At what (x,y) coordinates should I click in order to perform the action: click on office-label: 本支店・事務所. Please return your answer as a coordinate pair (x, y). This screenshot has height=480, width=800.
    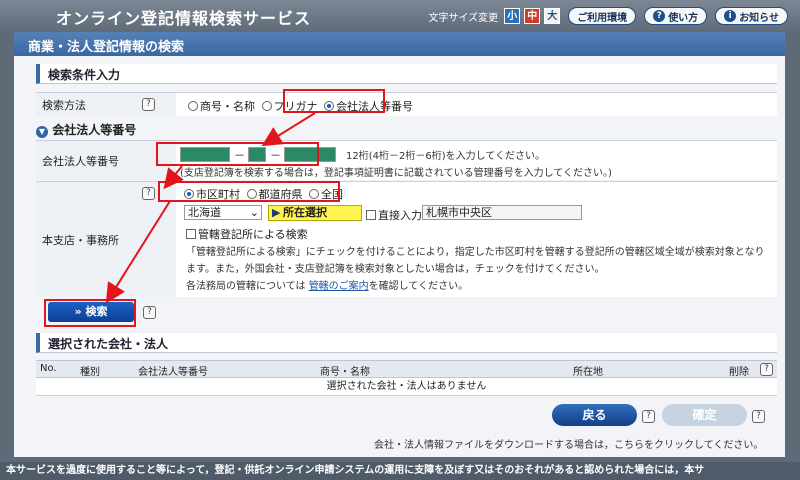
    Looking at the image, I should click on (106, 239).